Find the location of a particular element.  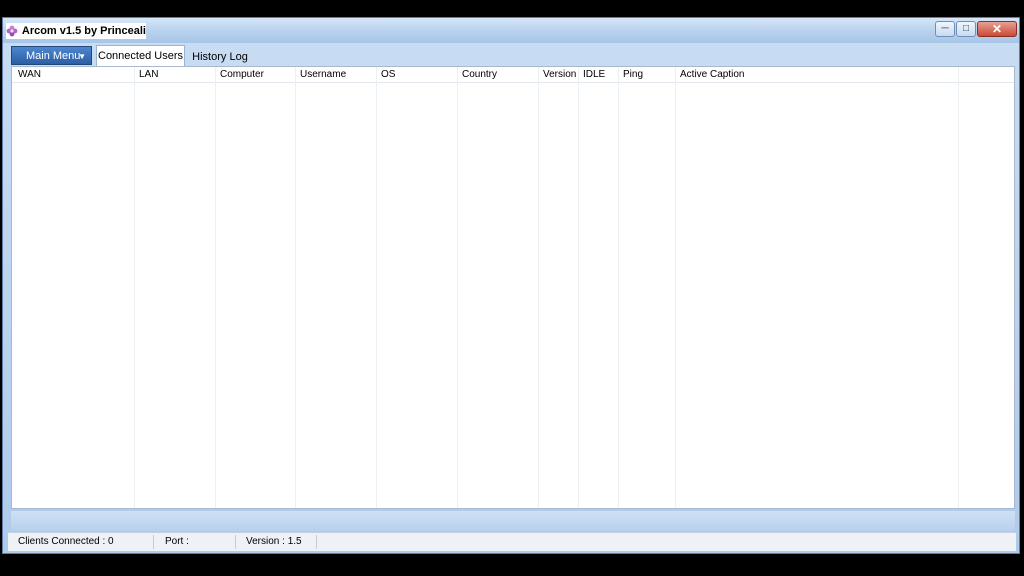

column-header-wan: WAN is located at coordinates (29, 74).